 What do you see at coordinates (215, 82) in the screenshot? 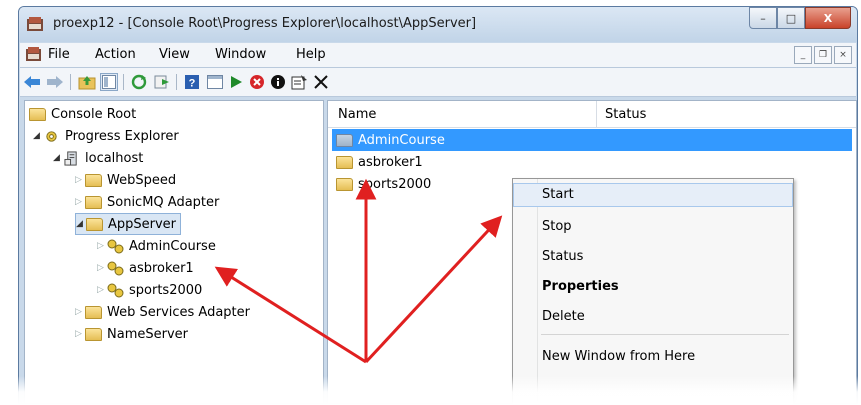
I see `console-icon` at bounding box center [215, 82].